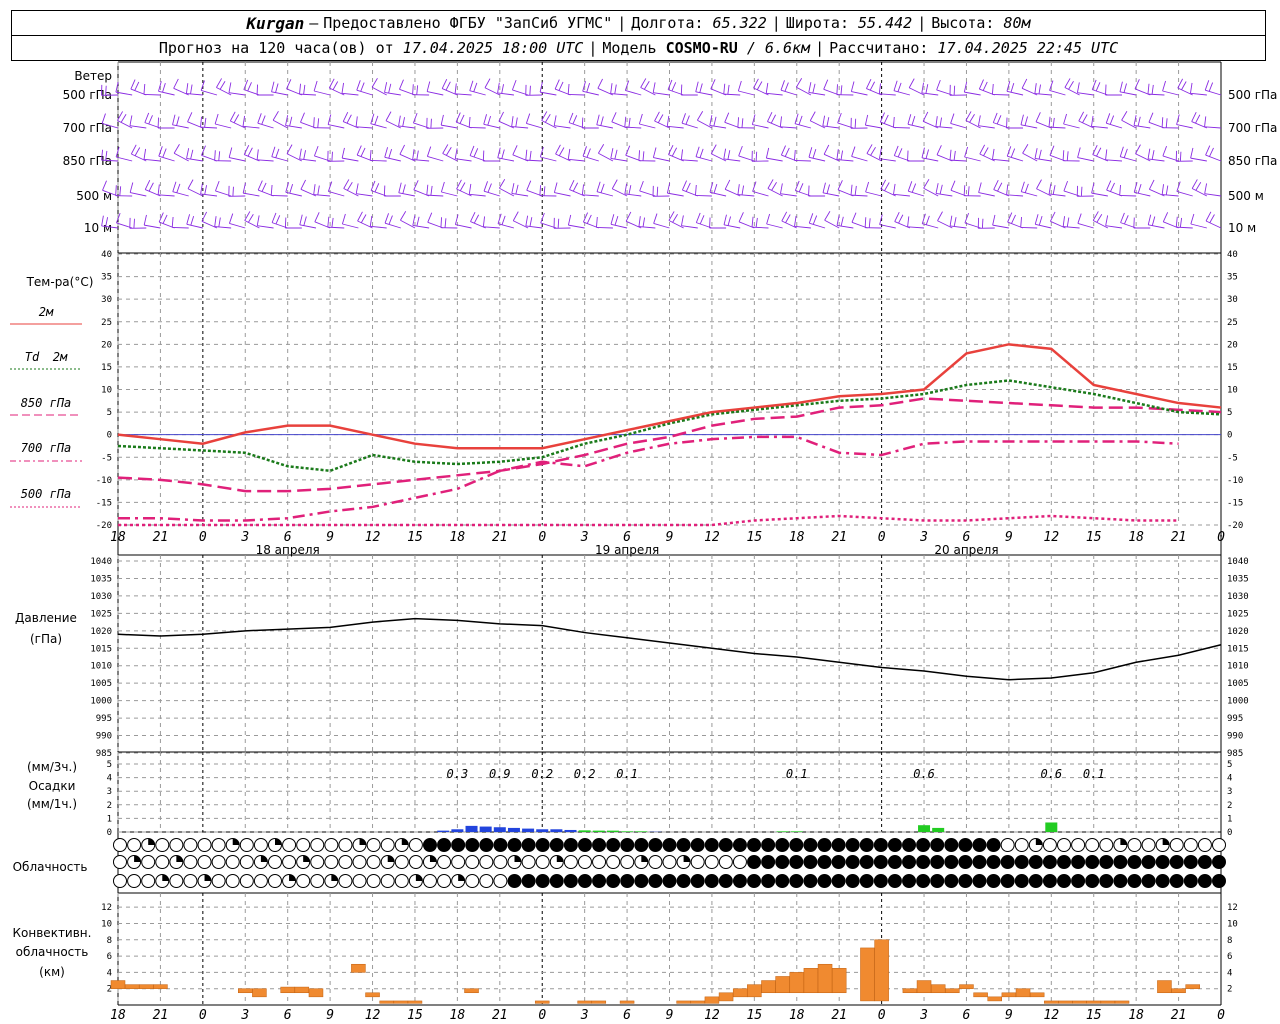 This screenshot has width=1280, height=1024. I want to click on hour-tick-label-bottom: 9, so click(1009, 1015).